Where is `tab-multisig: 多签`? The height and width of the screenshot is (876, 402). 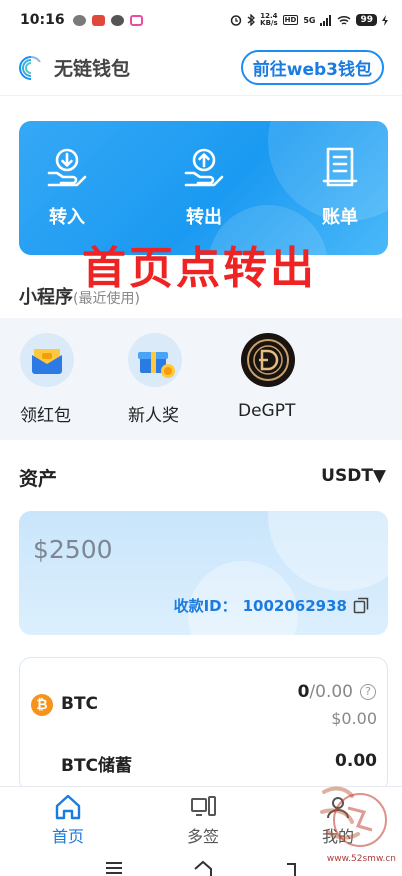
tab-multisig: 多签 is located at coordinates (203, 820).